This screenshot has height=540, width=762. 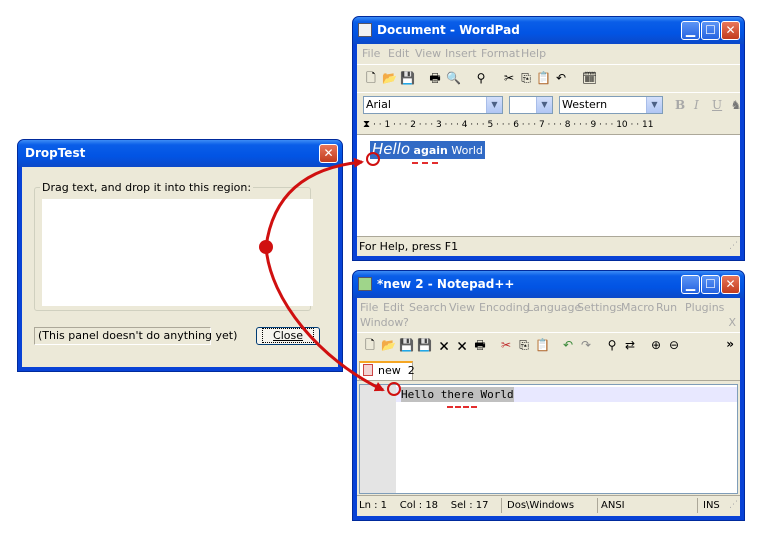 What do you see at coordinates (680, 105) in the screenshot?
I see `bold-button: B` at bounding box center [680, 105].